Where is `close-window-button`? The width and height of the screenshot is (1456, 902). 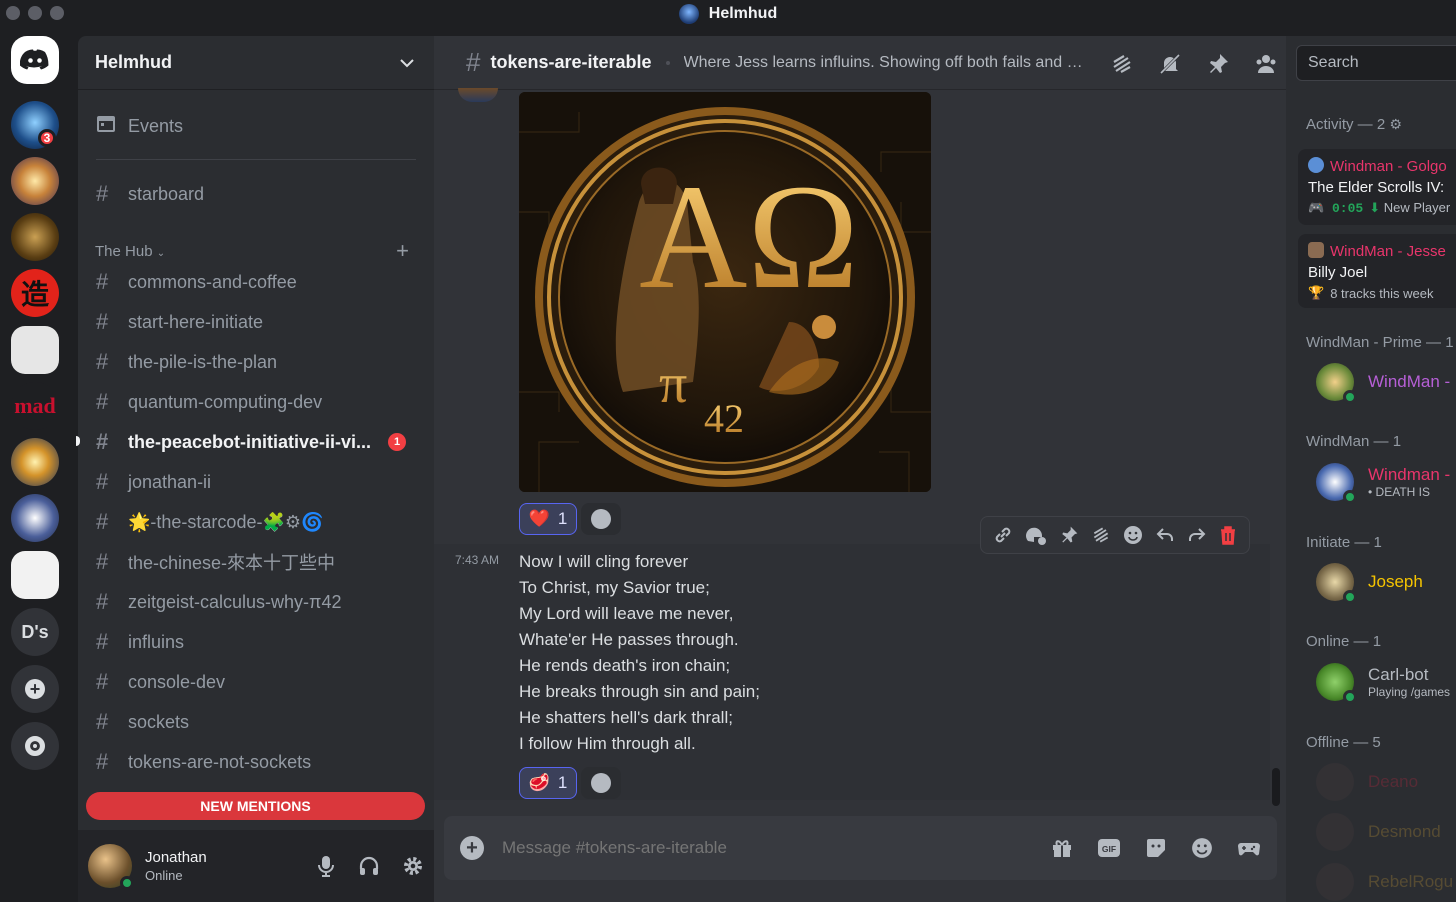
close-window-button is located at coordinates (13, 13).